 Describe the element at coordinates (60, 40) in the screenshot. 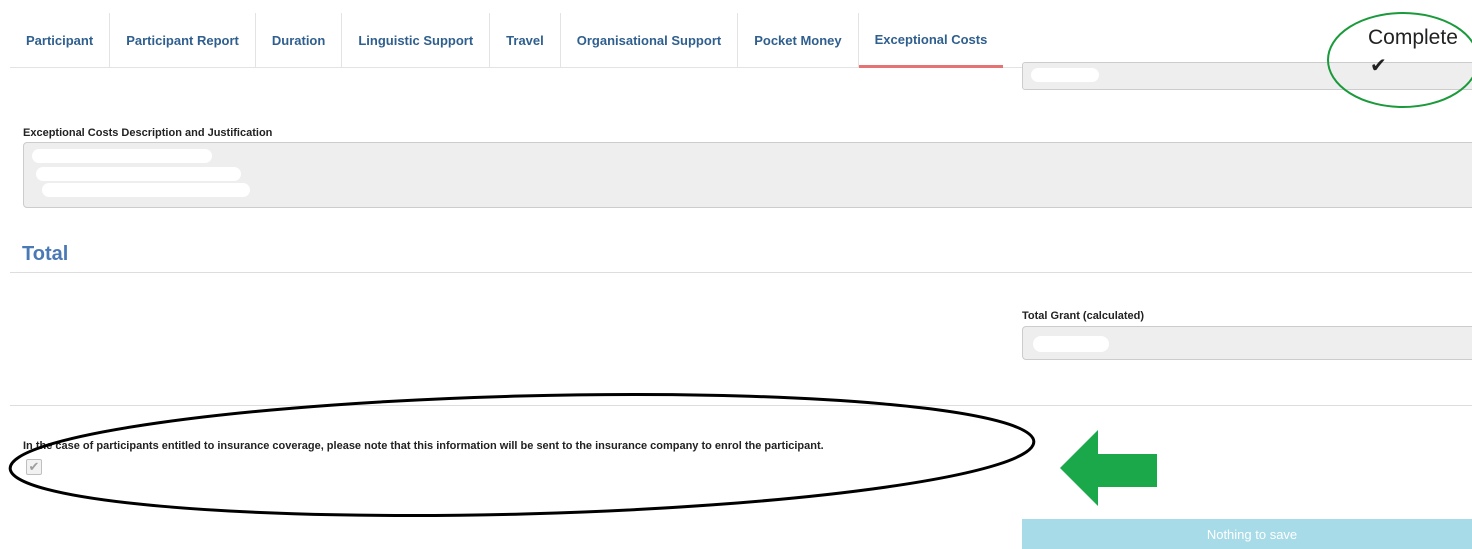

I see `tab-participant: Participant` at that location.